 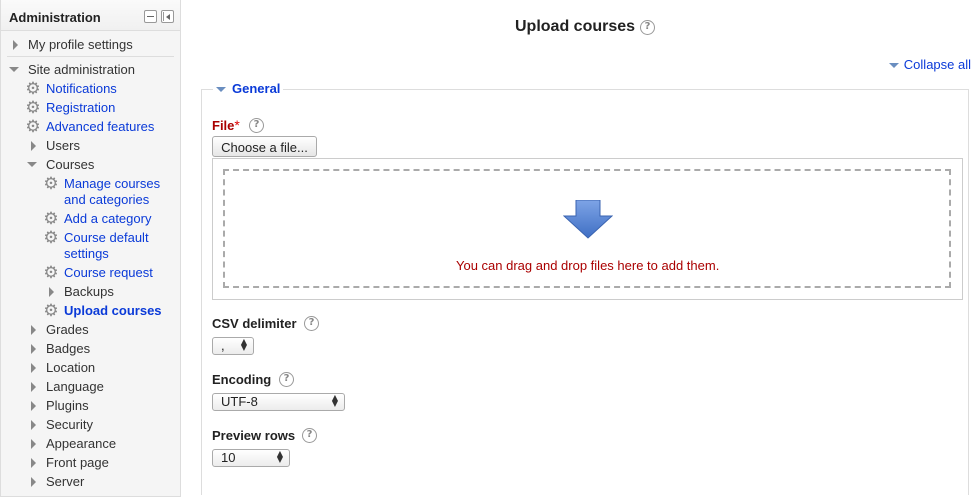 I want to click on nav-item-backups: Backups, so click(x=80, y=292).